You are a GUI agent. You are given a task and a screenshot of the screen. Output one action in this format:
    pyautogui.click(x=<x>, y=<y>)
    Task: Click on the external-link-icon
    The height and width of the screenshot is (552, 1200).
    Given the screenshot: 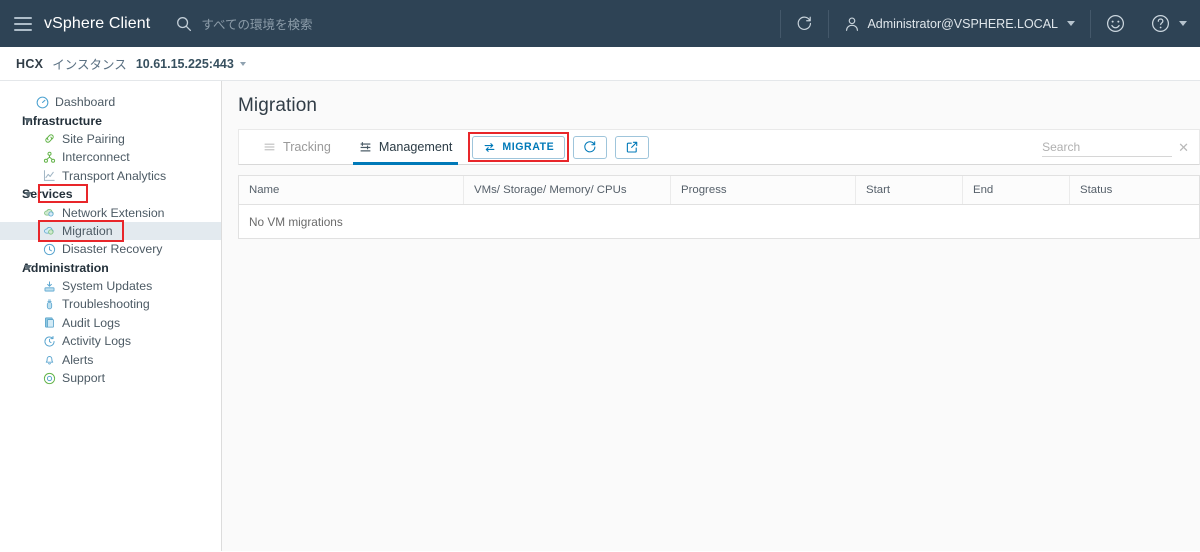 What is the action you would take?
    pyautogui.click(x=632, y=147)
    